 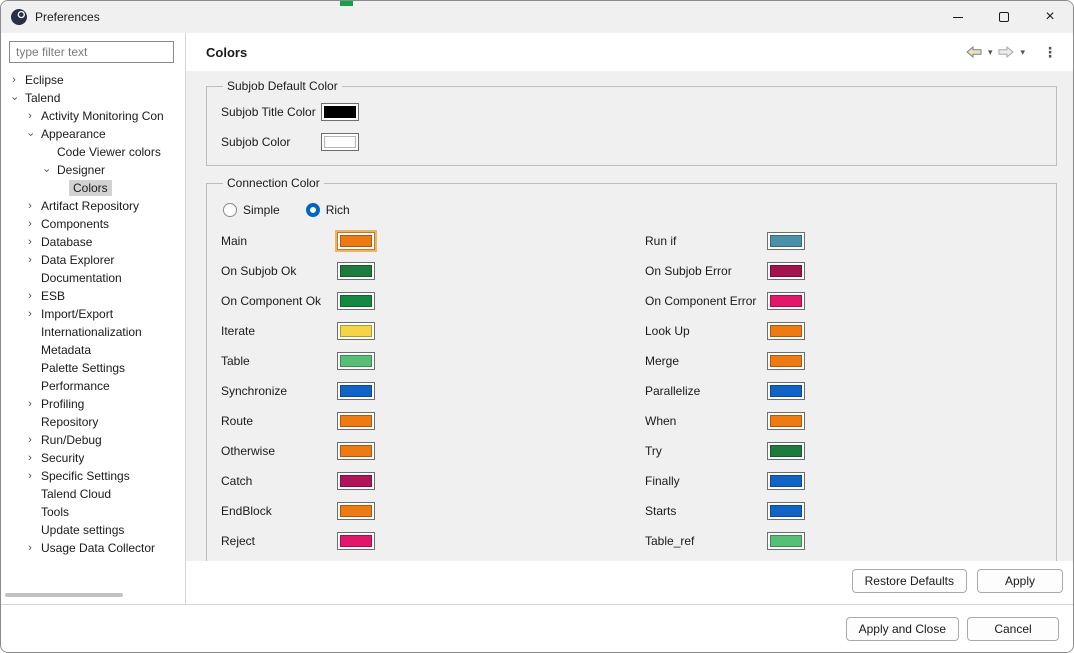 I want to click on reject-color-button, so click(x=356, y=541).